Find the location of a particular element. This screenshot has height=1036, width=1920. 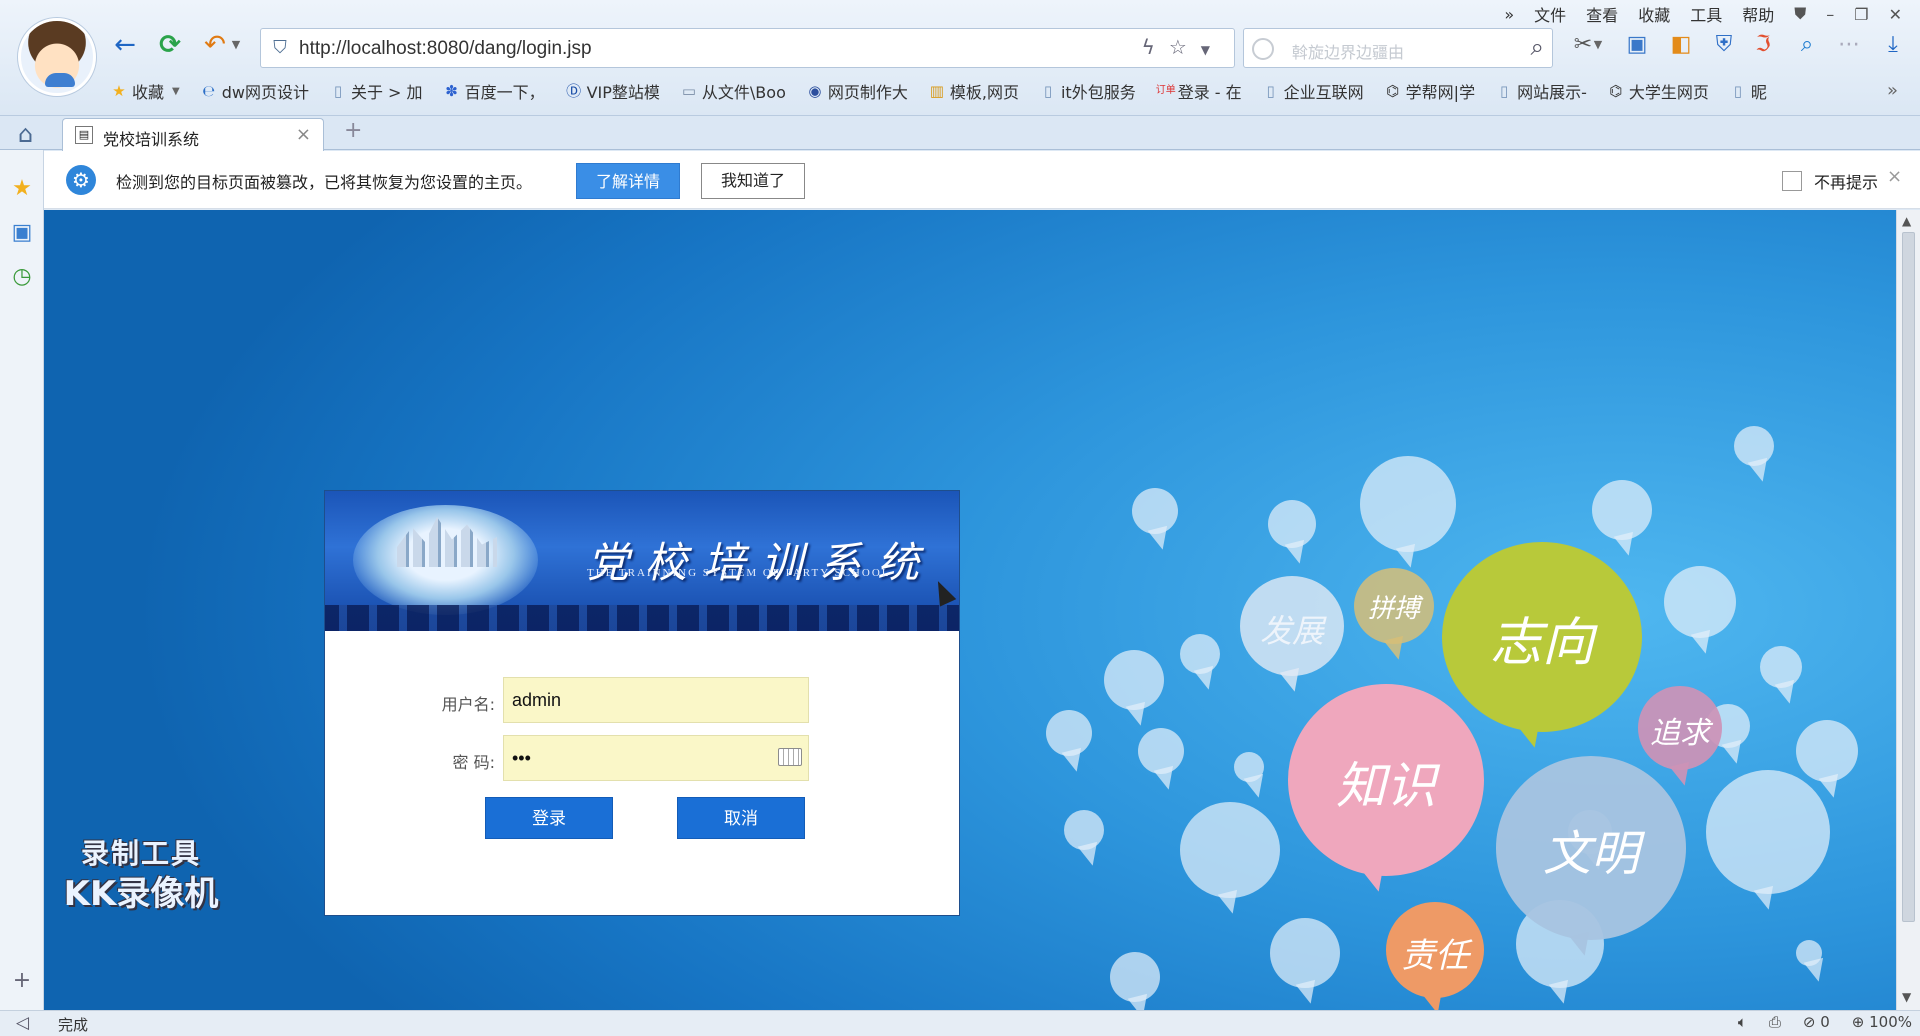

search-icon: ⌕ is located at coordinates (1537, 47).